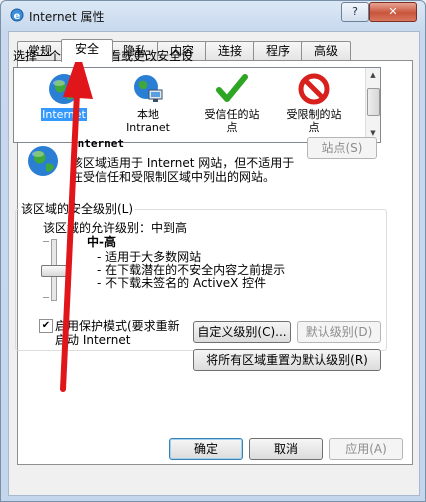 This screenshot has width=426, height=502. I want to click on zone-restricted-label-2: 点, so click(314, 127).